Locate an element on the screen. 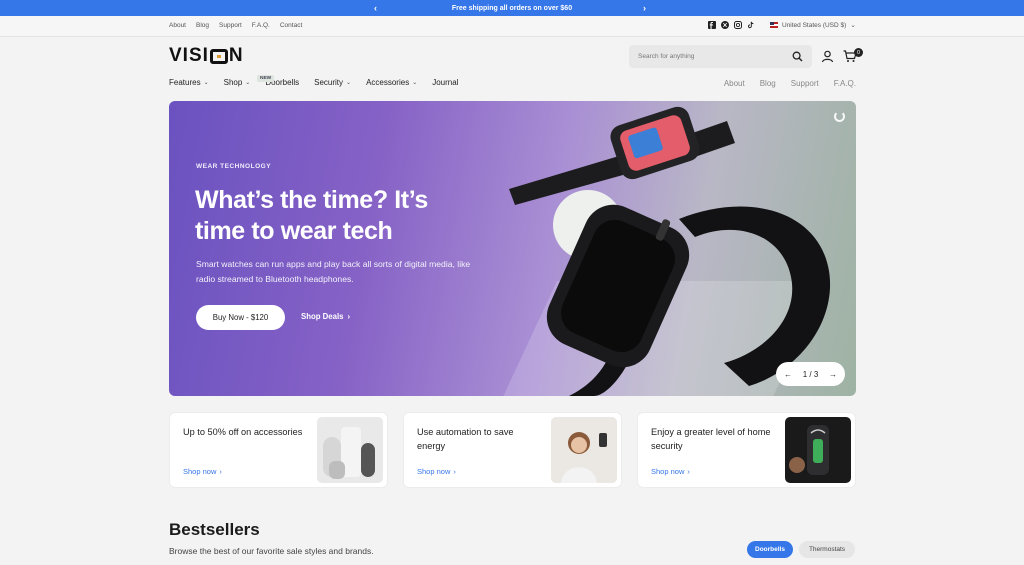 The width and height of the screenshot is (1024, 565). promo-card-accessories: Up to 50% off on accessories Shop now › is located at coordinates (278, 450).